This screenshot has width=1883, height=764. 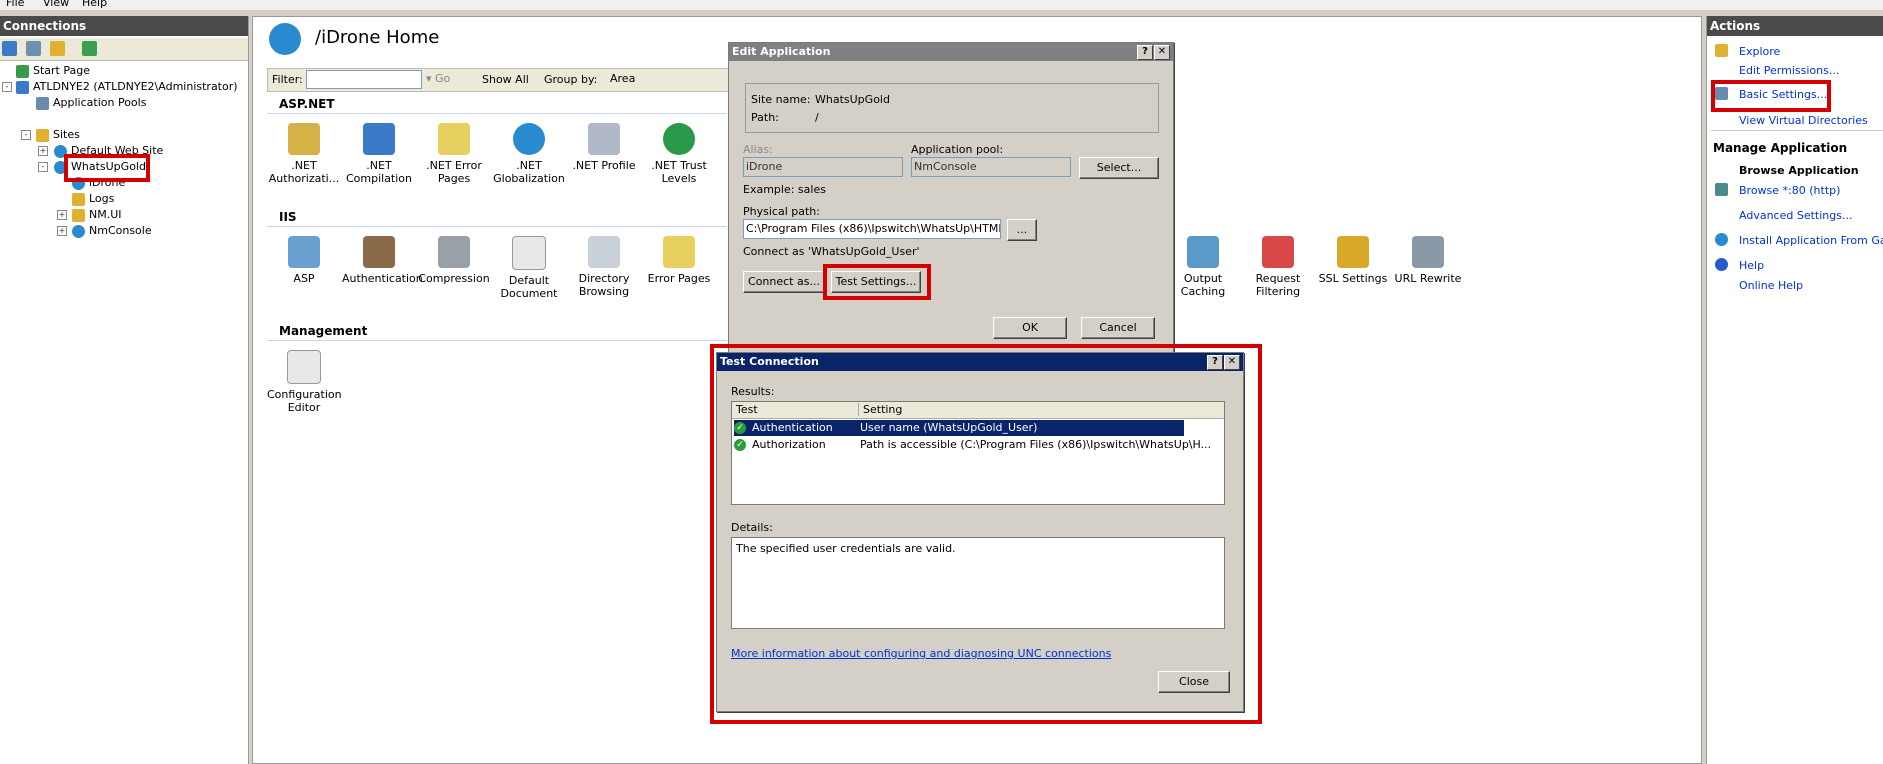 I want to click on document-check-icon, so click(x=529, y=253).